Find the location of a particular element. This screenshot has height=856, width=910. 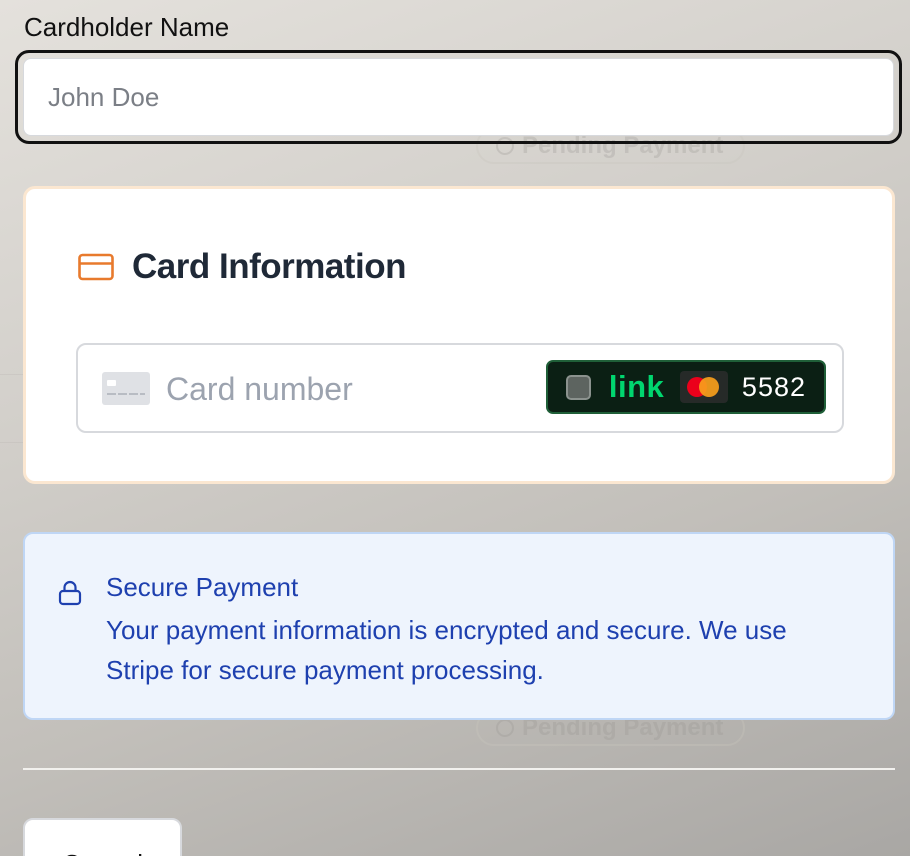

card-number-input: Card number link 5582 is located at coordinates (460, 388).